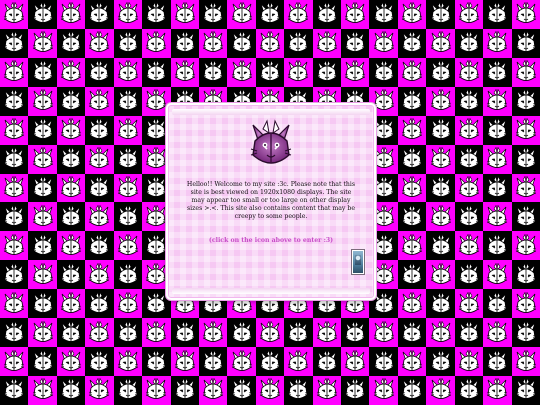 The width and height of the screenshot is (540, 405). What do you see at coordinates (271, 145) in the screenshot?
I see `enter-mascot-icon` at bounding box center [271, 145].